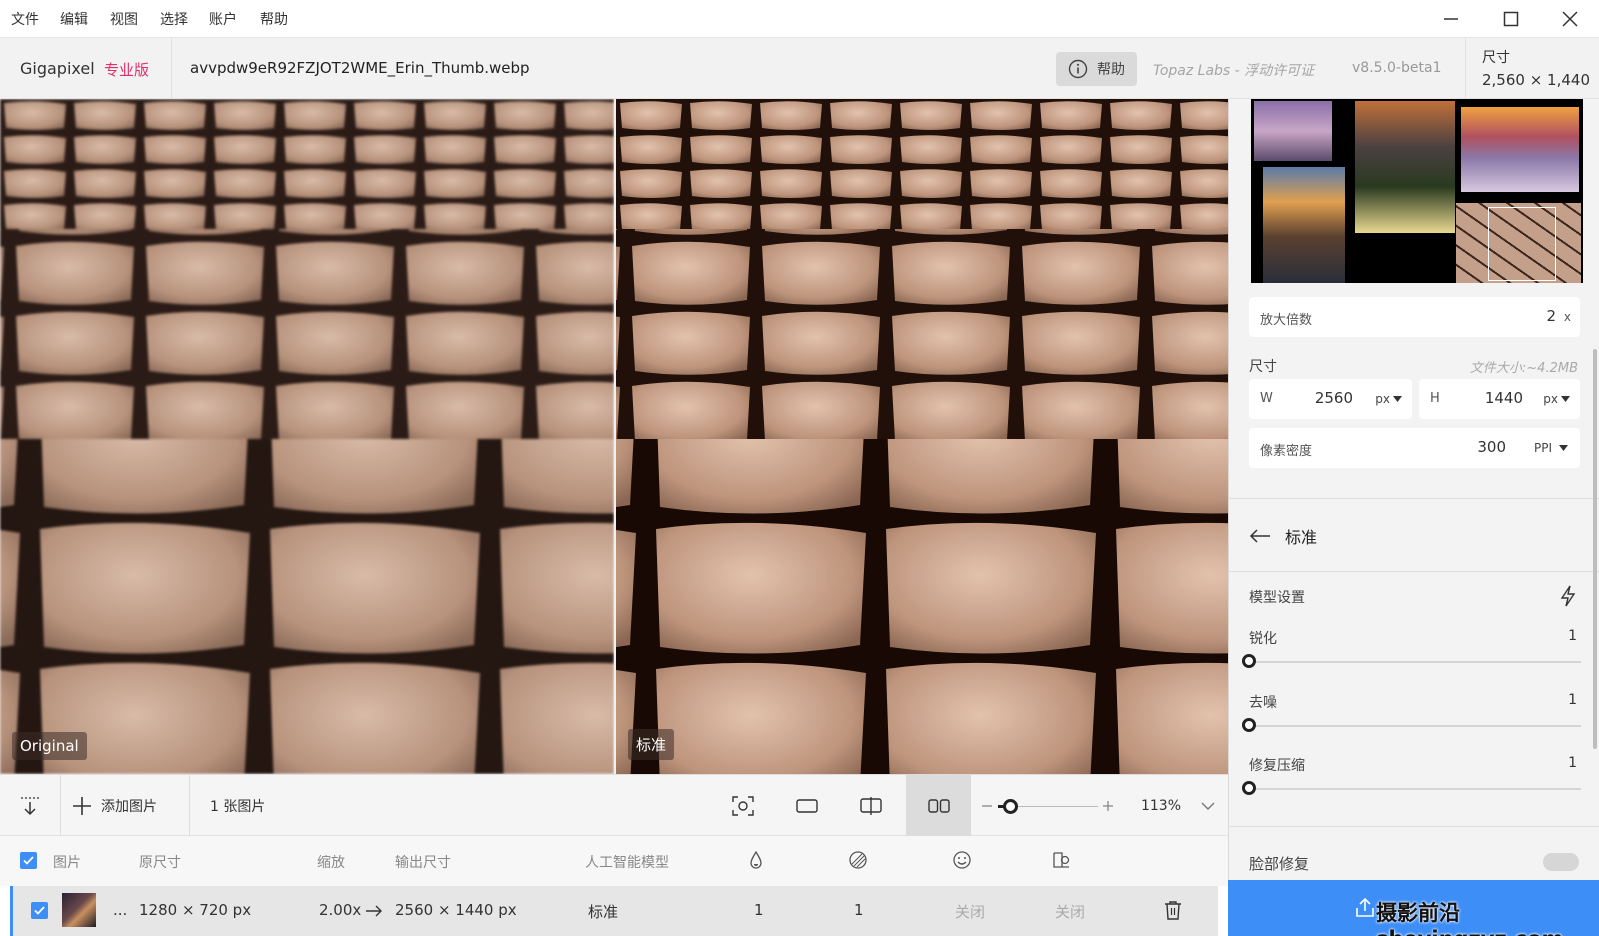 This screenshot has height=936, width=1599. What do you see at coordinates (1263, 703) in the screenshot?
I see `denoise-label: 去噪` at bounding box center [1263, 703].